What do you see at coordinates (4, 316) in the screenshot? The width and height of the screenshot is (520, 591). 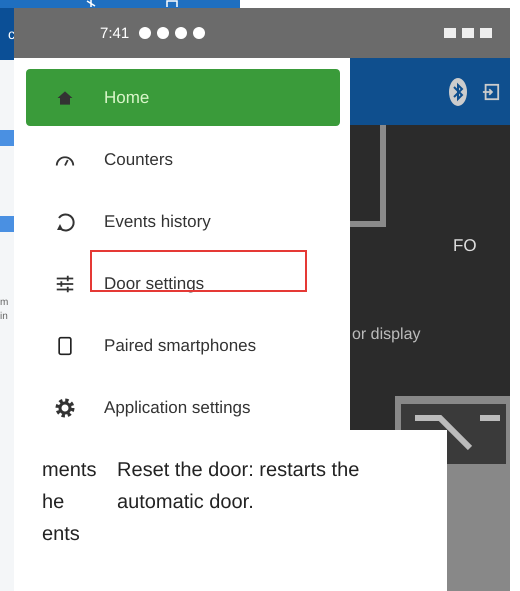 I see `text-fragment: in` at bounding box center [4, 316].